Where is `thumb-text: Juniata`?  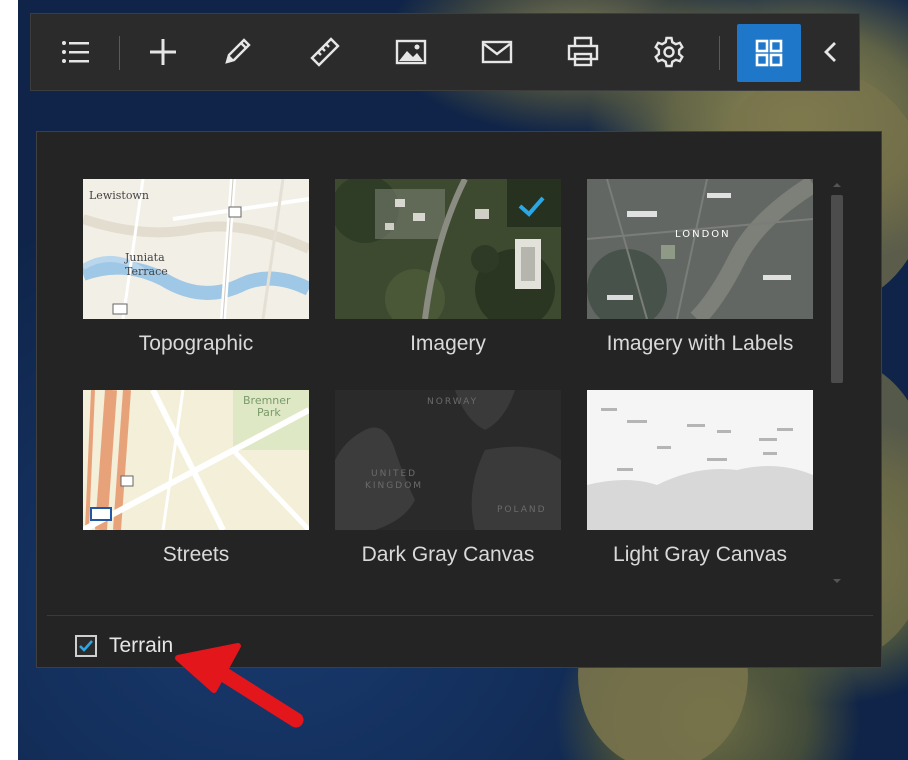
thumb-text: Juniata is located at coordinates (144, 257).